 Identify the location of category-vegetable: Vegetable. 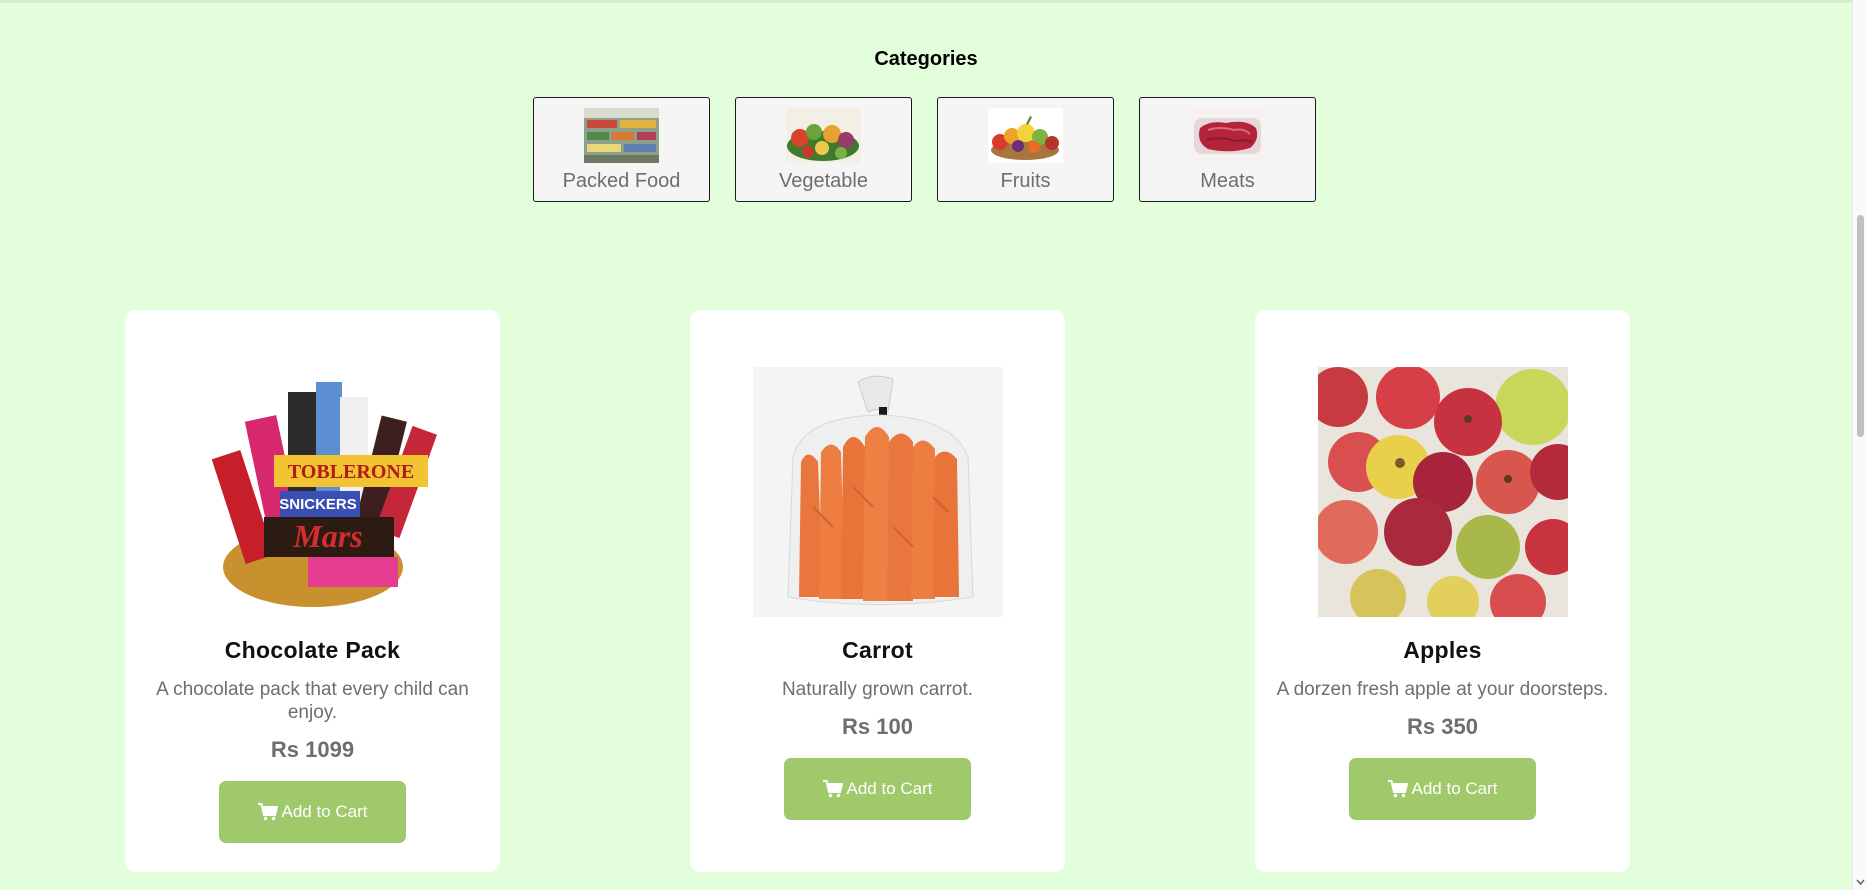
(823, 149).